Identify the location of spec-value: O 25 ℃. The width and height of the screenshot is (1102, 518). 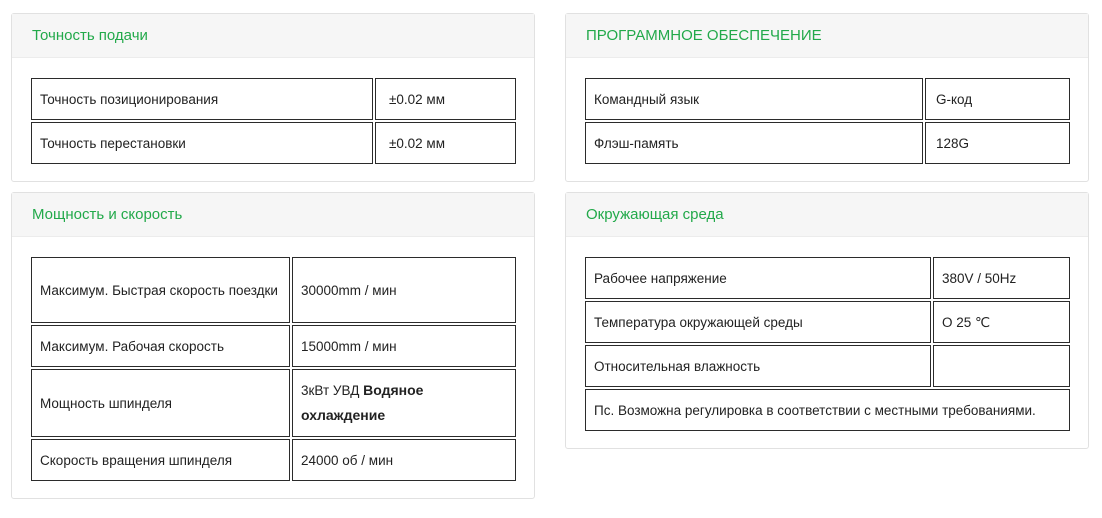
(1001, 322).